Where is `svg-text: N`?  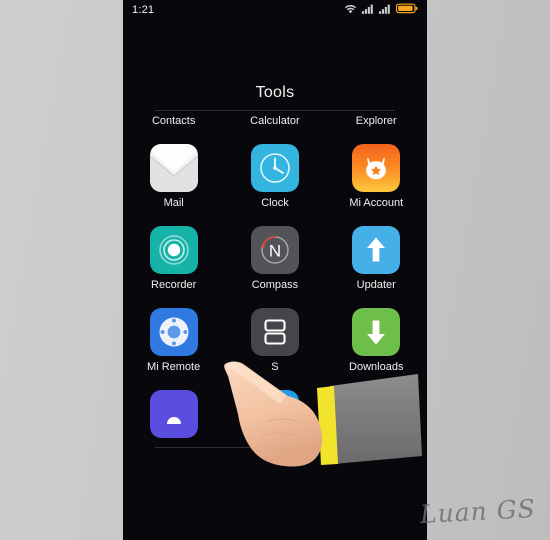 svg-text: N is located at coordinates (275, 251).